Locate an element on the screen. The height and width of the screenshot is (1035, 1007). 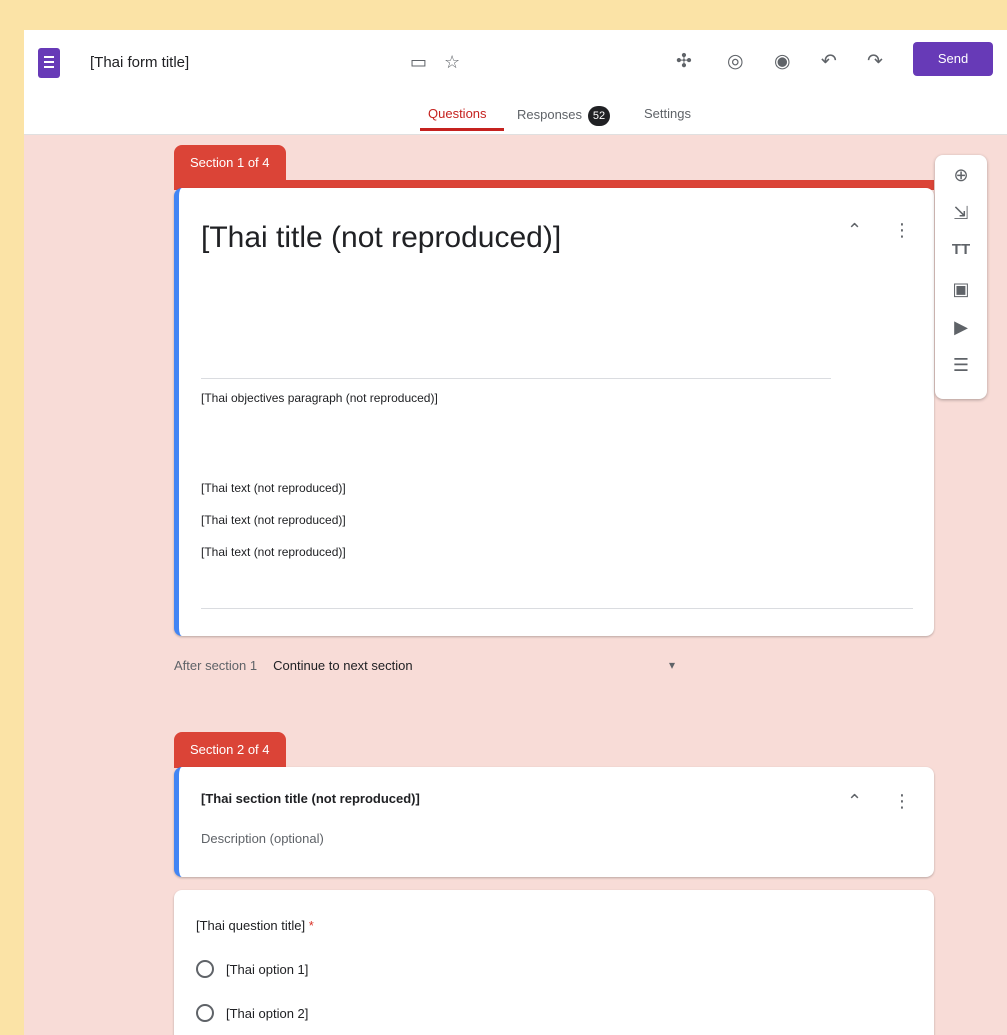
section-2-title: [Thai section title (not reproduced)] is located at coordinates (310, 799).